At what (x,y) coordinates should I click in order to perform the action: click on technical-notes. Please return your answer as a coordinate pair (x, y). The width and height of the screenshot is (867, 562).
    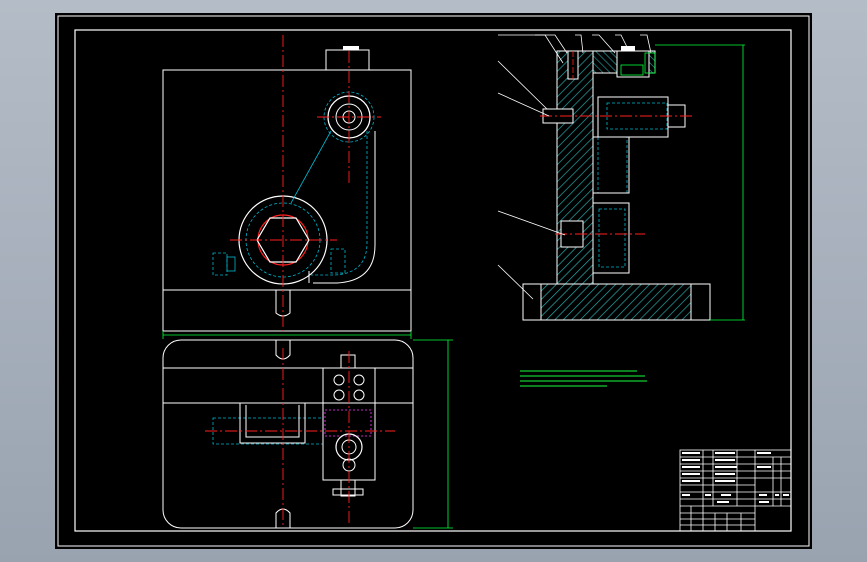
    Looking at the image, I should click on (583, 378).